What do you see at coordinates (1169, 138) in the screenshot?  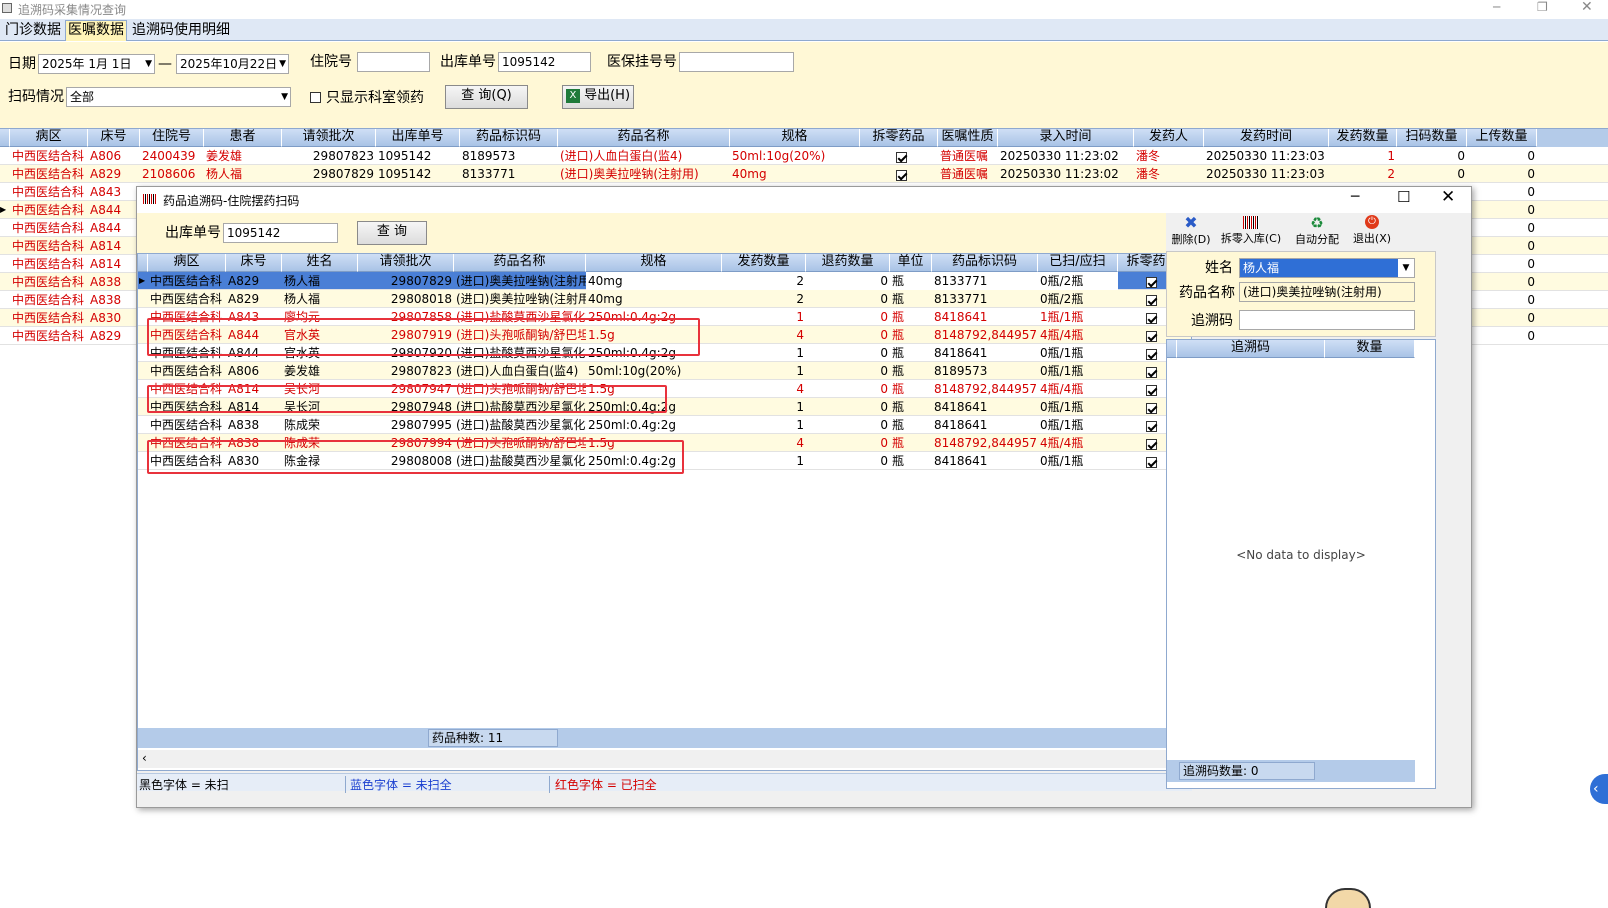 I see `column-header: 发药人` at bounding box center [1169, 138].